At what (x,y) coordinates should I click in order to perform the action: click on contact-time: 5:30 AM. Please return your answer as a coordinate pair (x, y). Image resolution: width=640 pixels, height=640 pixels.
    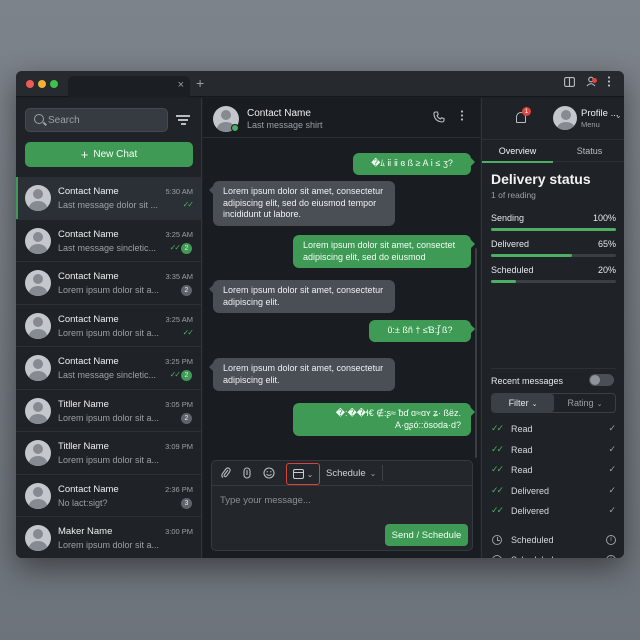
    Looking at the image, I should click on (179, 191).